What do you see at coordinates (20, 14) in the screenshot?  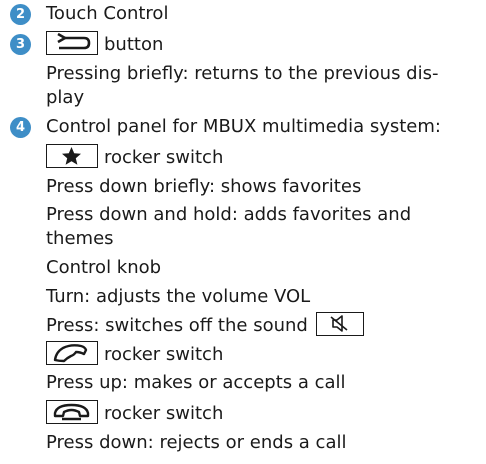 I see `item-number-badge: 2` at bounding box center [20, 14].